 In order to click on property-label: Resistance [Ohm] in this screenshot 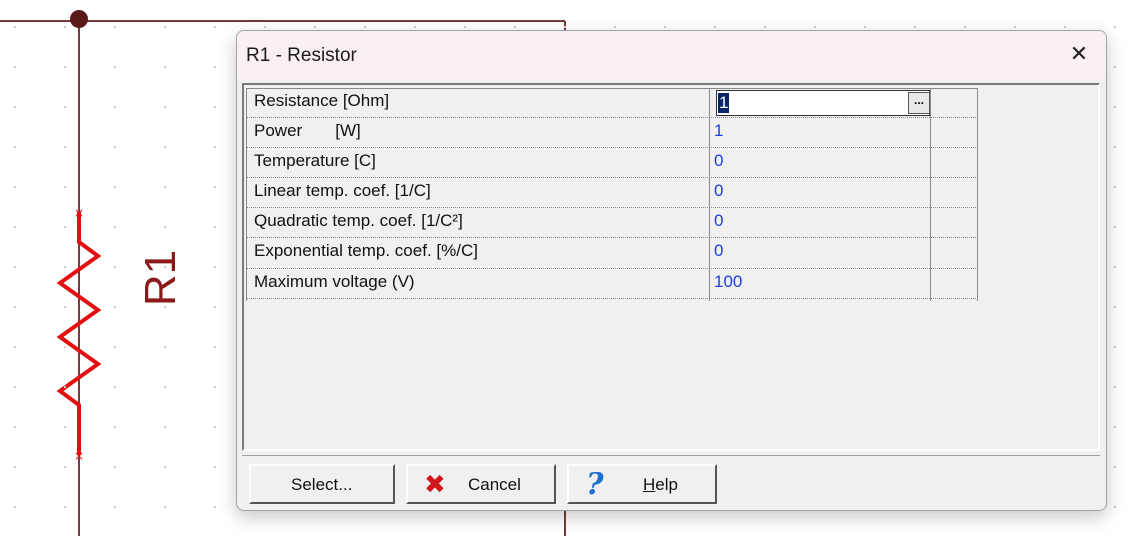, I will do `click(322, 100)`.